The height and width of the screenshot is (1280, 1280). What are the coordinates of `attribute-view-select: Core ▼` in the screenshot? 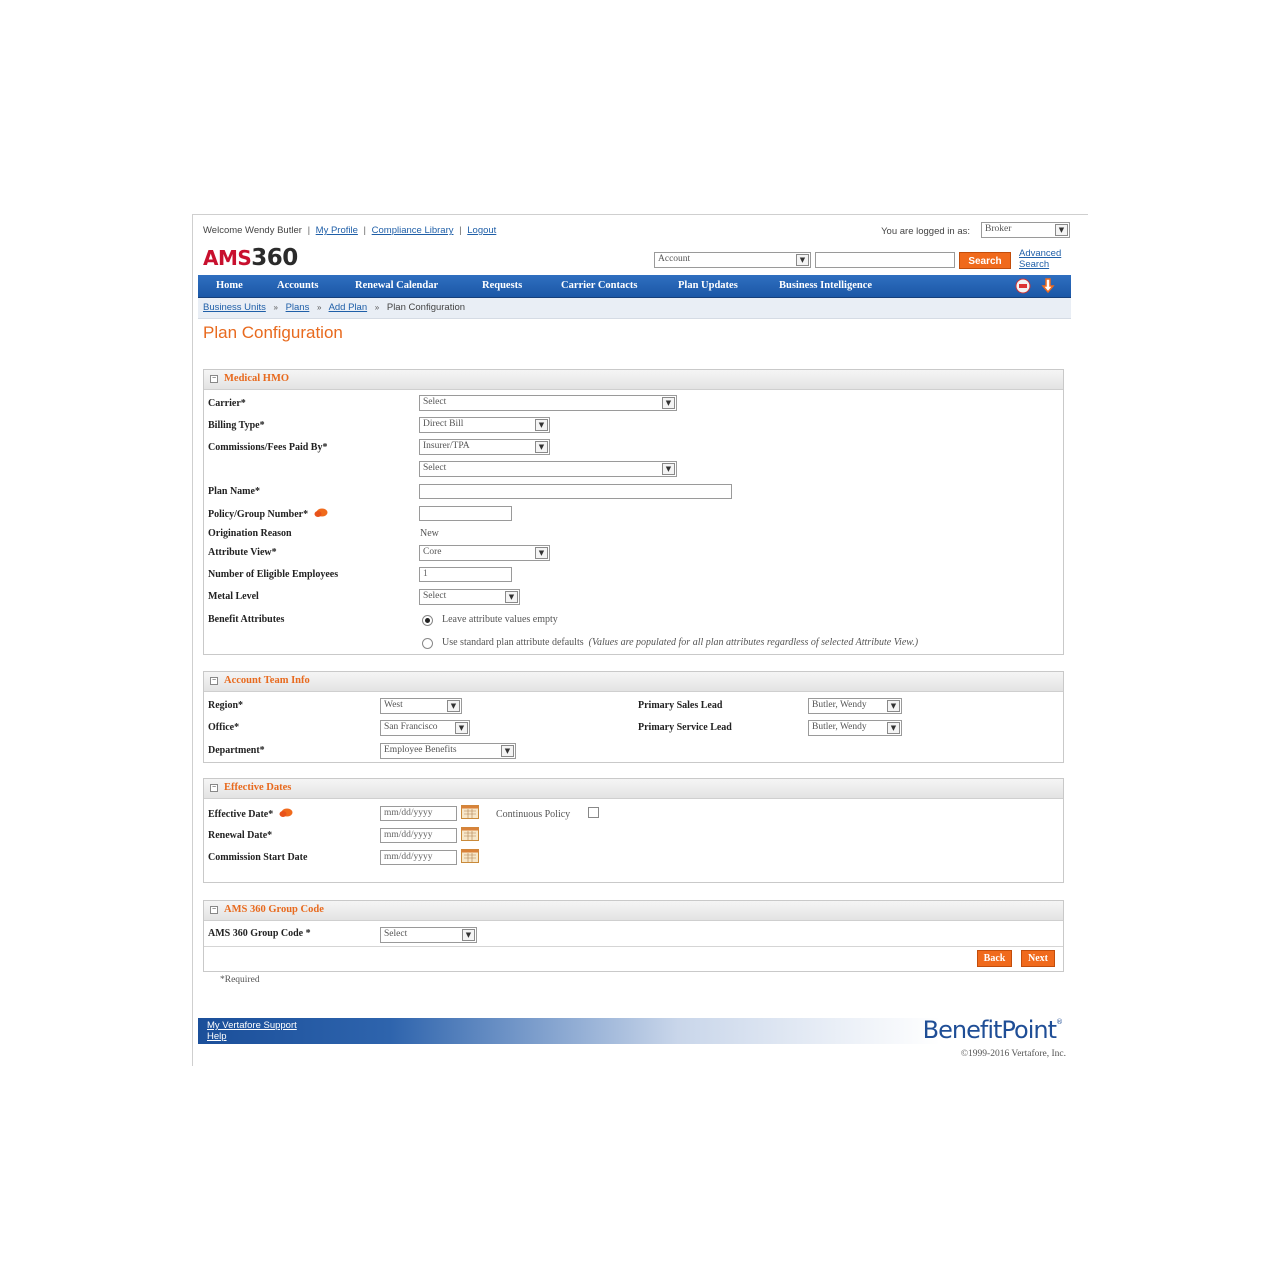 It's located at (484, 553).